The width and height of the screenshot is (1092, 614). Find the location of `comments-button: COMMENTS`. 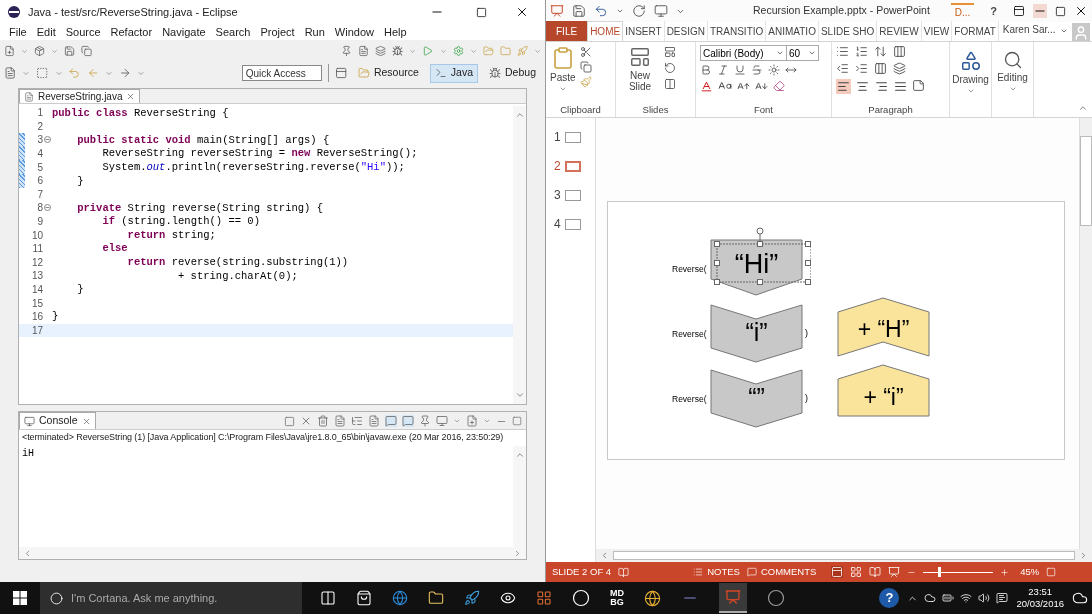

comments-button: COMMENTS is located at coordinates (781, 572).